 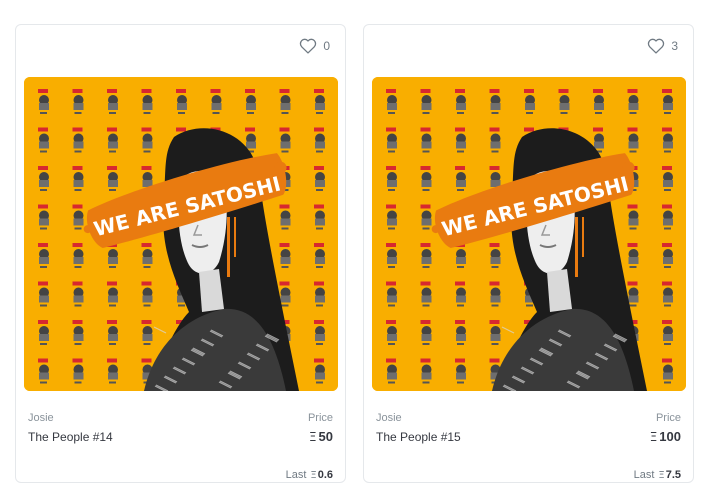 I want to click on favorite-button: 3, so click(x=662, y=46).